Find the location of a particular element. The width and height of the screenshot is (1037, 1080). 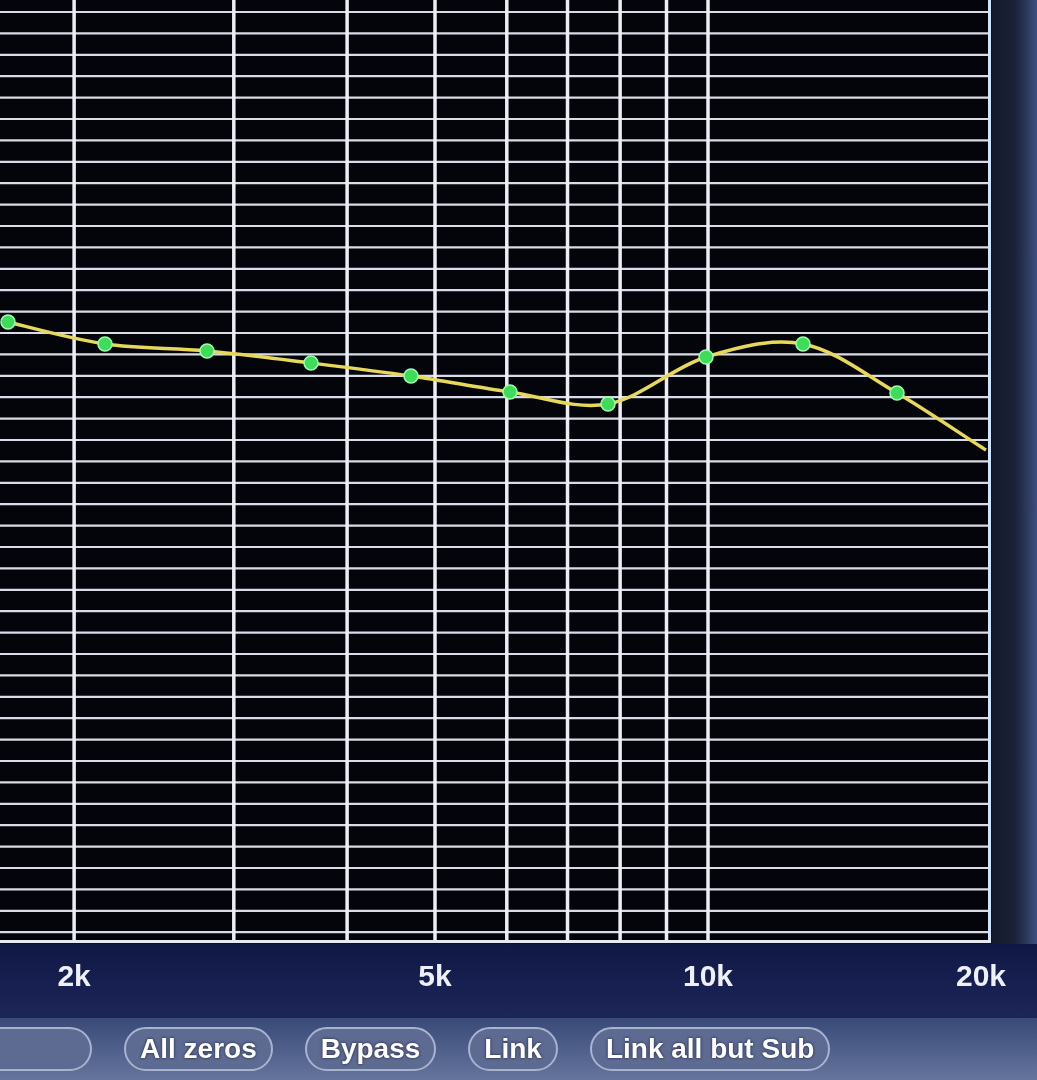

axis-label: 10k is located at coordinates (708, 976).